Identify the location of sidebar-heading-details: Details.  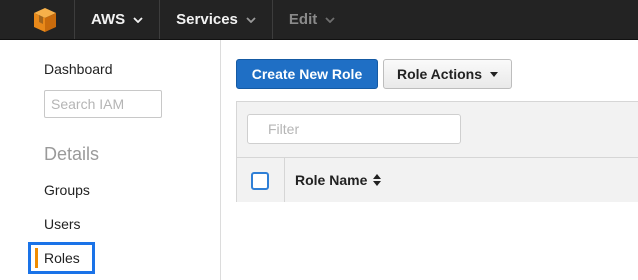
(72, 154).